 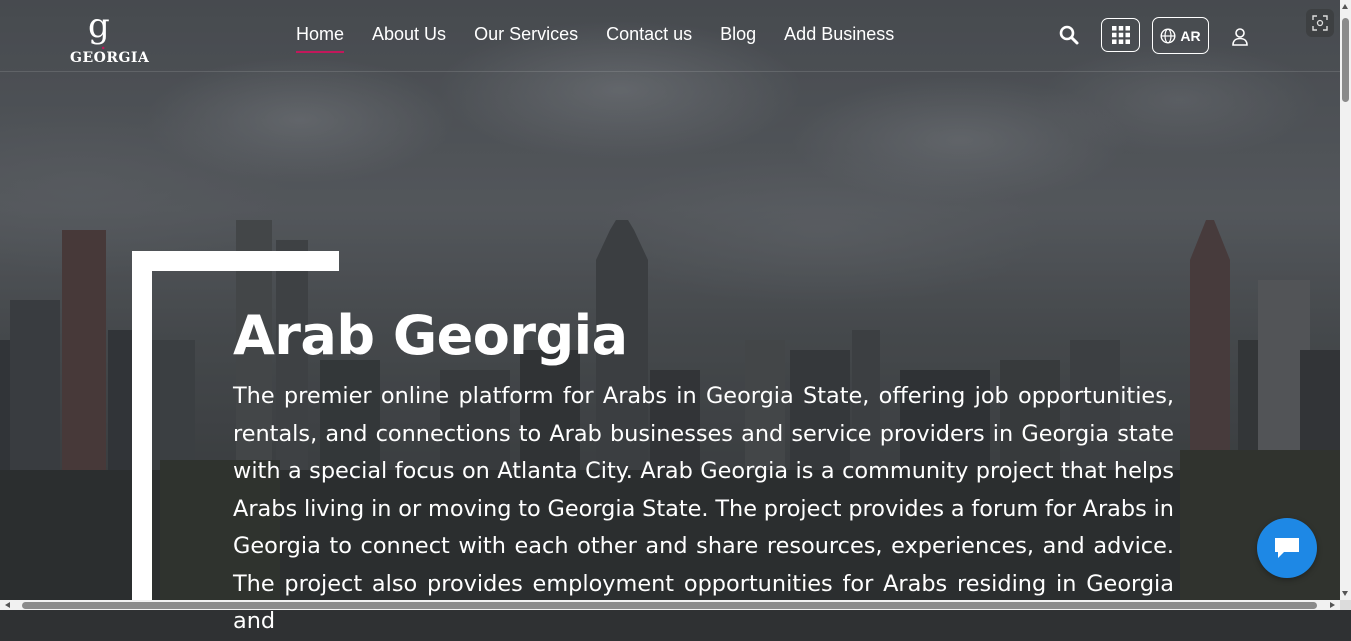 What do you see at coordinates (1240, 37) in the screenshot?
I see `user-icon` at bounding box center [1240, 37].